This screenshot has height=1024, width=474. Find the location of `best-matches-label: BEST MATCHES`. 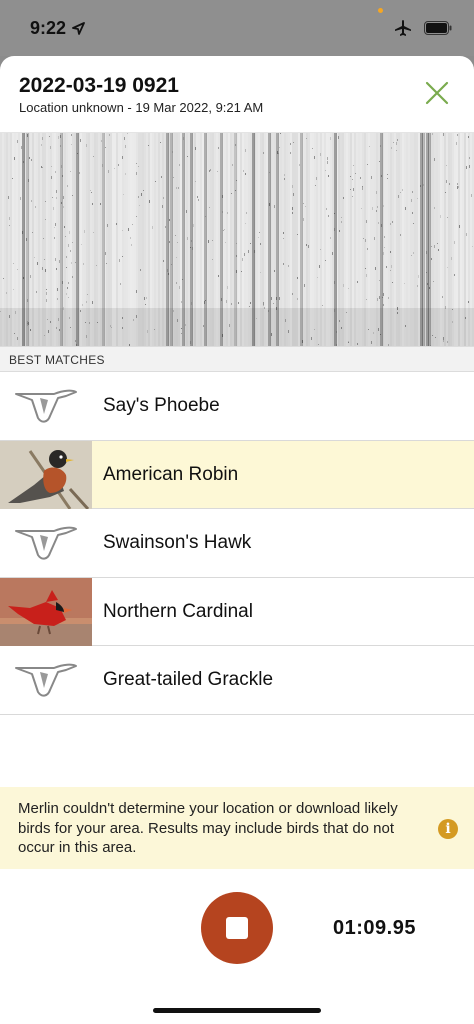

best-matches-label: BEST MATCHES is located at coordinates (57, 360).